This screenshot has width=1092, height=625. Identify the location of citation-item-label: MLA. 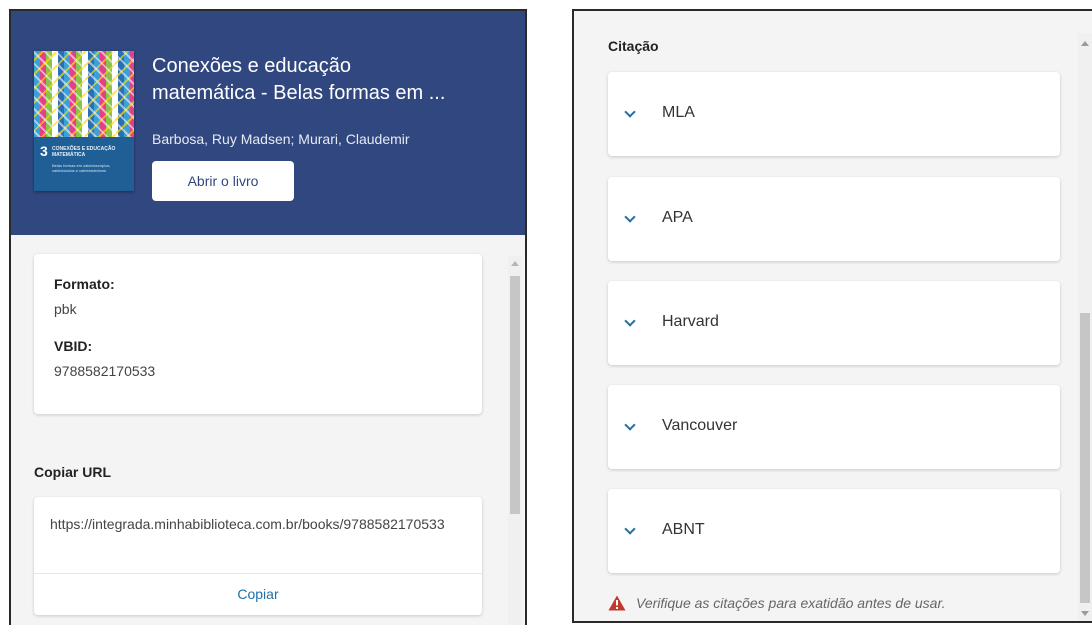
(678, 112).